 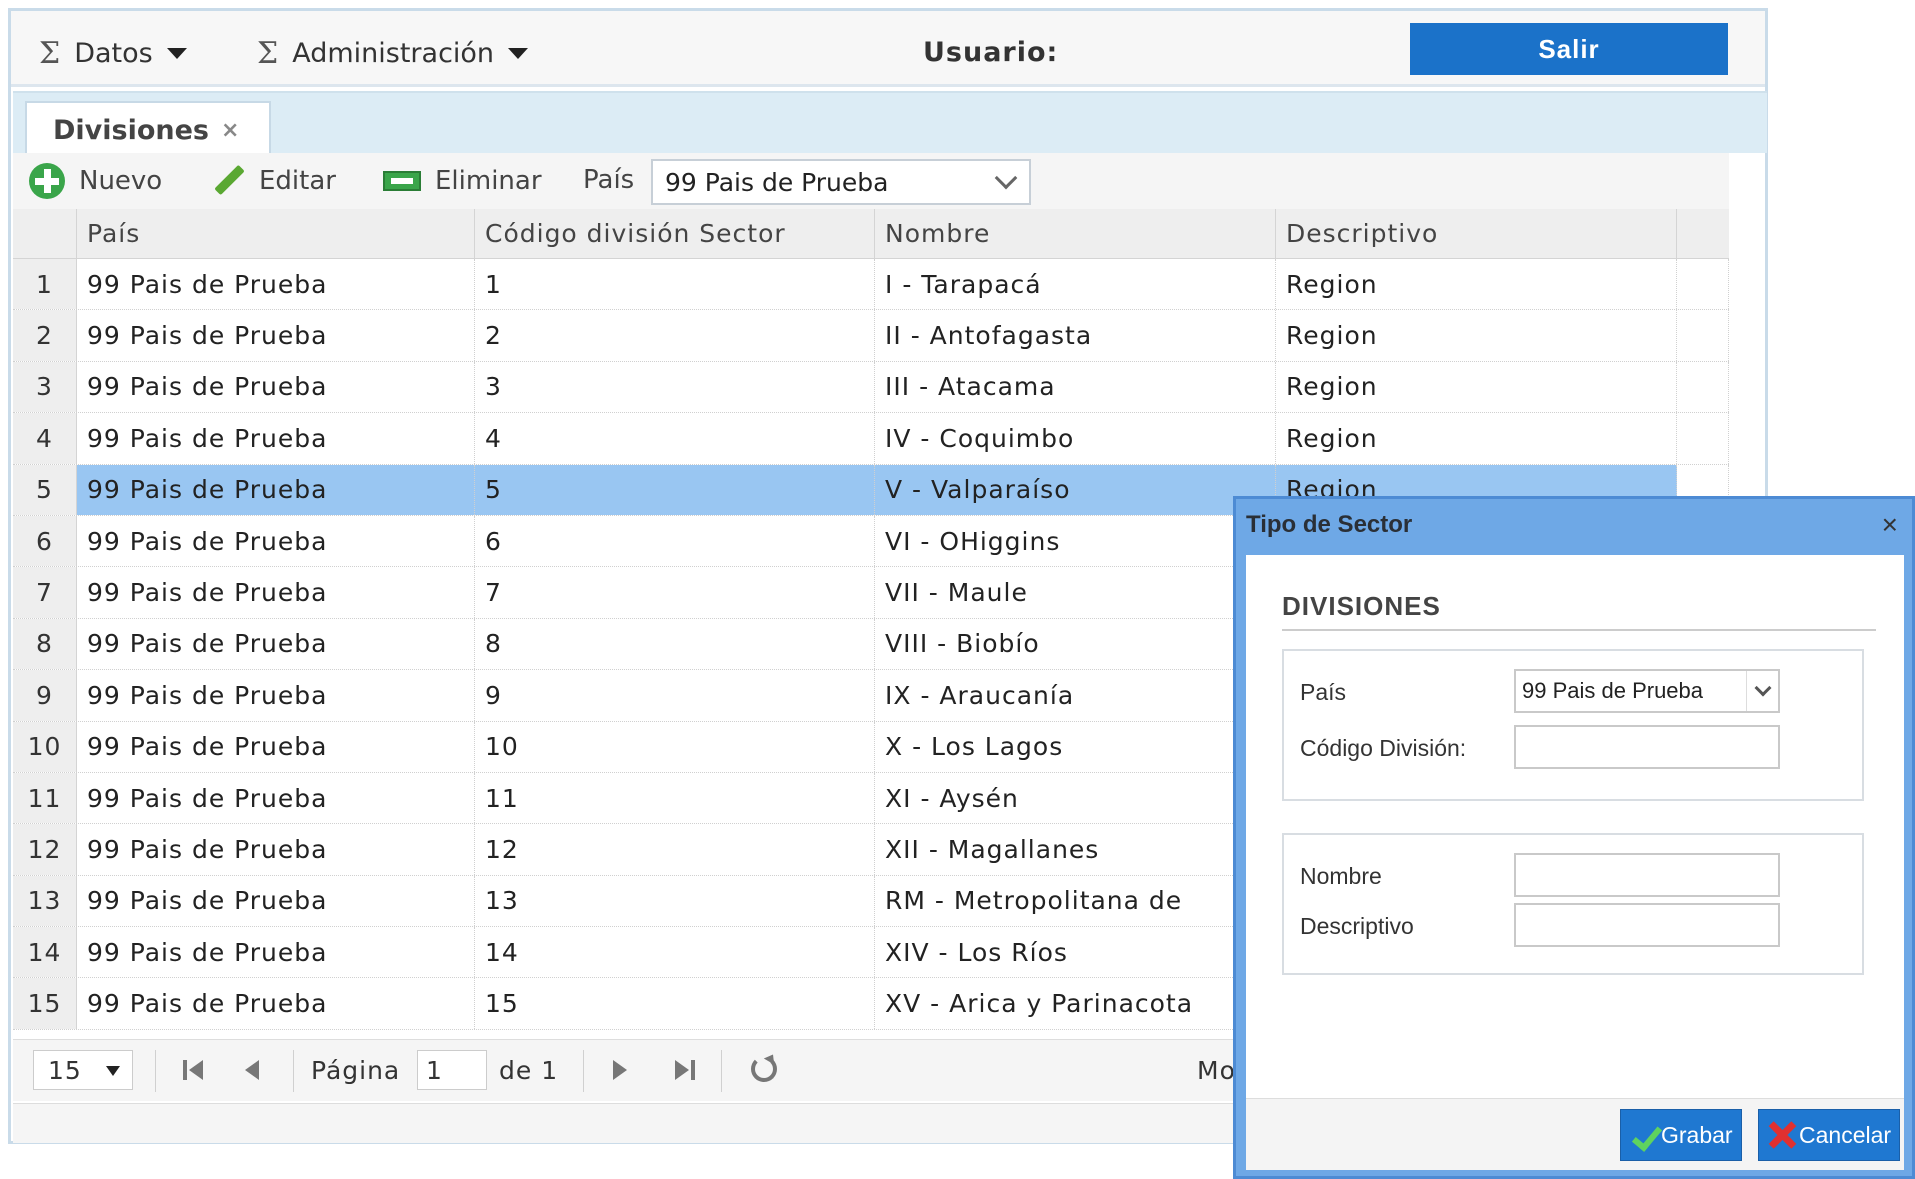 I want to click on menu-datos: Σ Datos, so click(x=113, y=53).